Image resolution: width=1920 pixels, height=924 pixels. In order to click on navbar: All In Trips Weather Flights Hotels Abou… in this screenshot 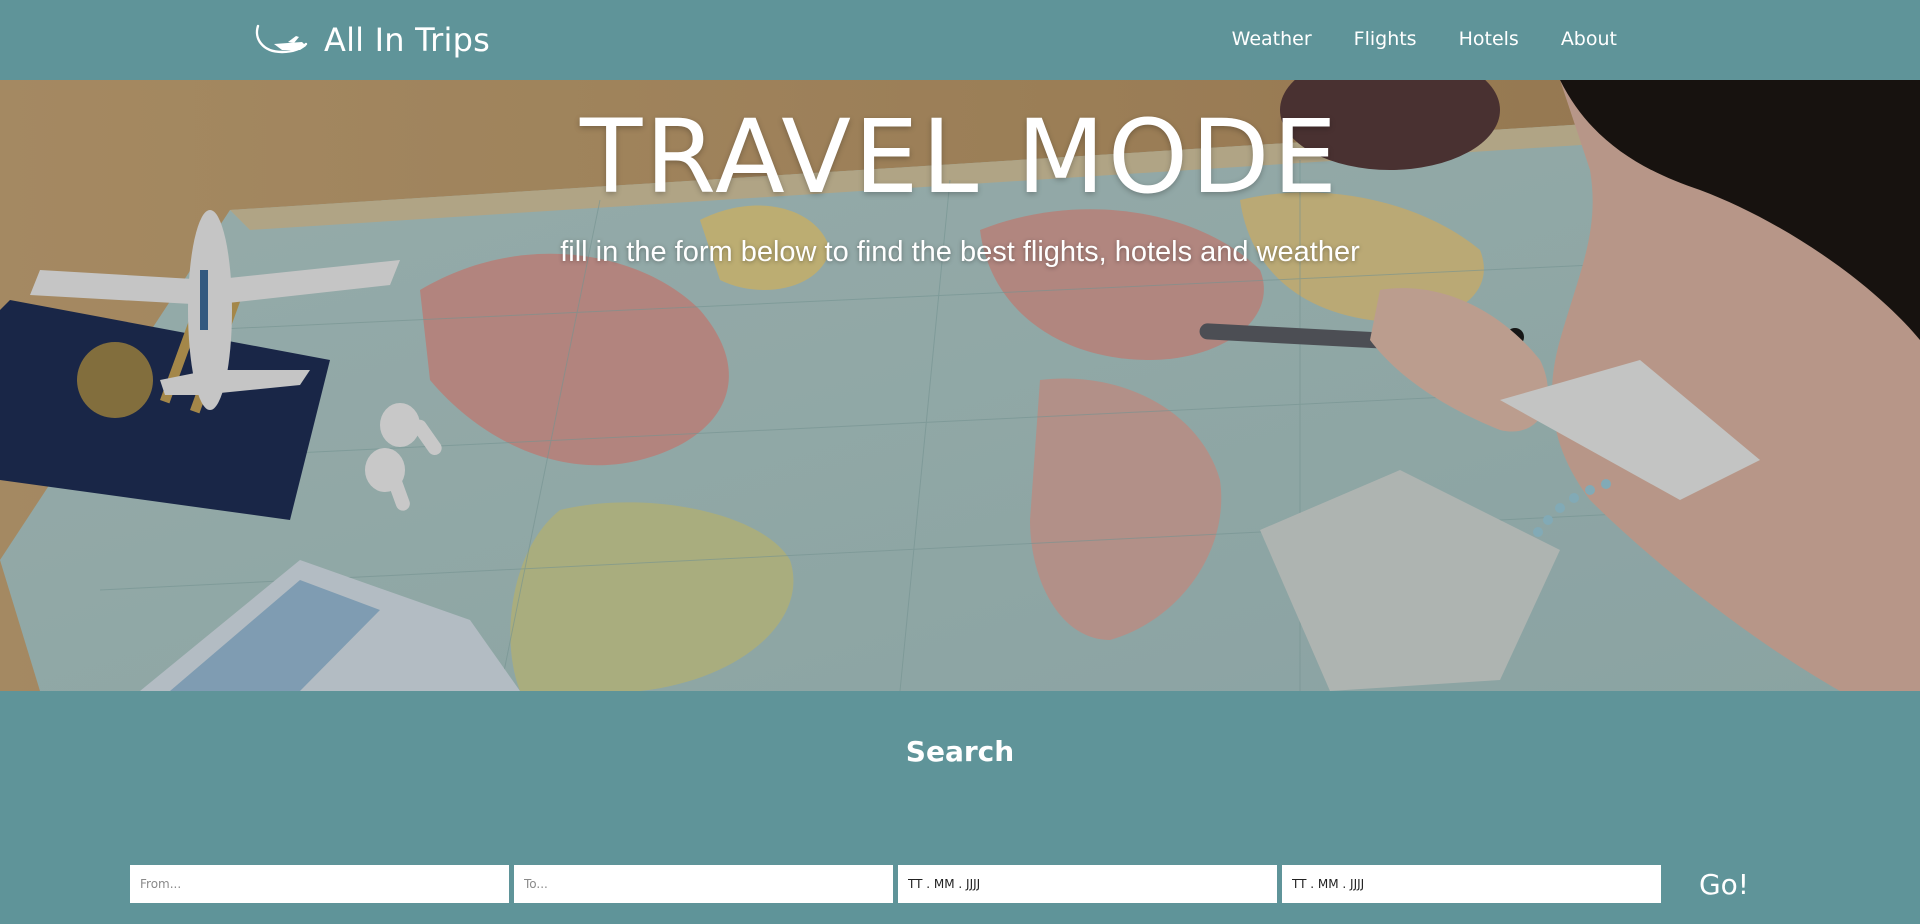, I will do `click(960, 40)`.